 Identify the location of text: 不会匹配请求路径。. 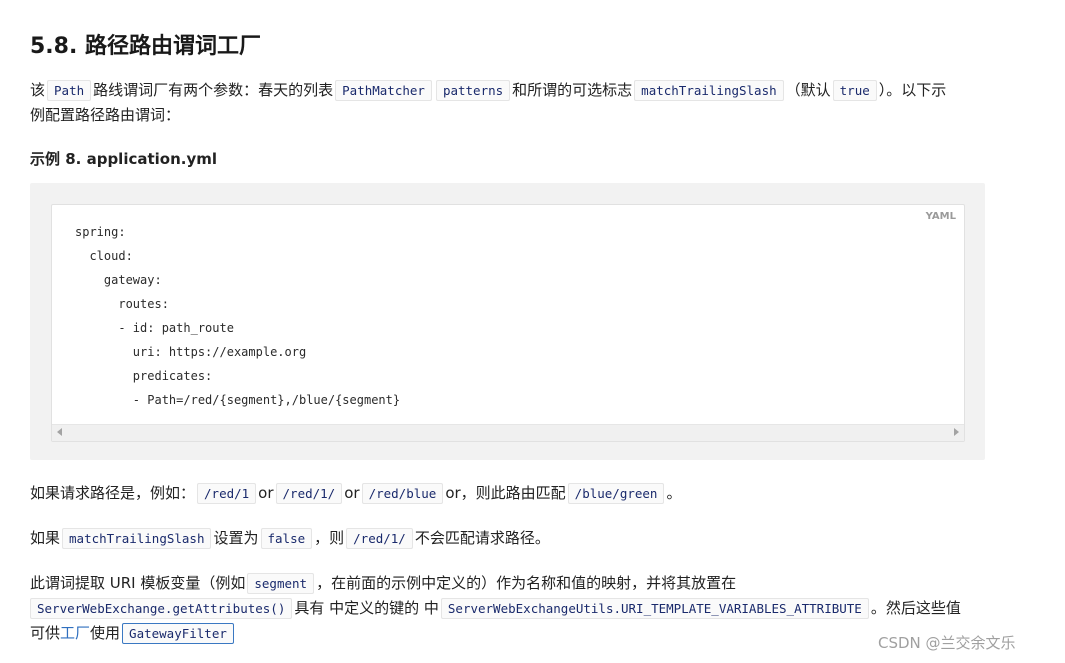
(482, 538).